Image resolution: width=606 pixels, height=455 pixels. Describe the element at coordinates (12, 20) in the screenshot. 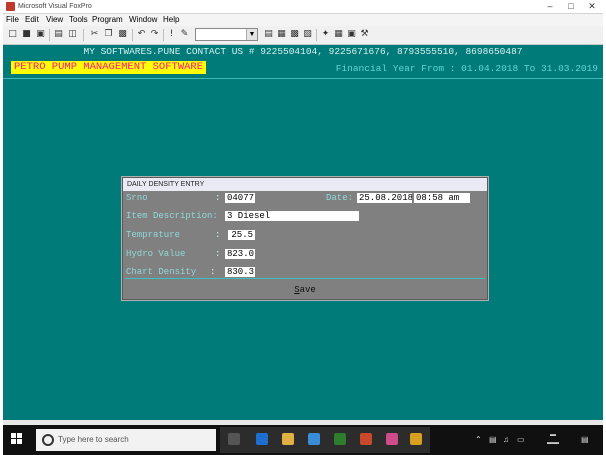

I see `menu-file: File` at that location.